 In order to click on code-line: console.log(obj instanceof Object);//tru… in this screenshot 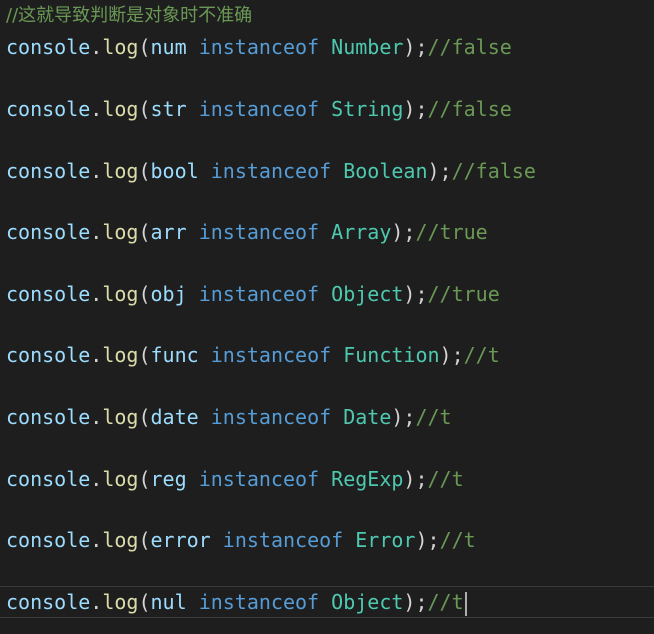, I will do `click(253, 294)`.